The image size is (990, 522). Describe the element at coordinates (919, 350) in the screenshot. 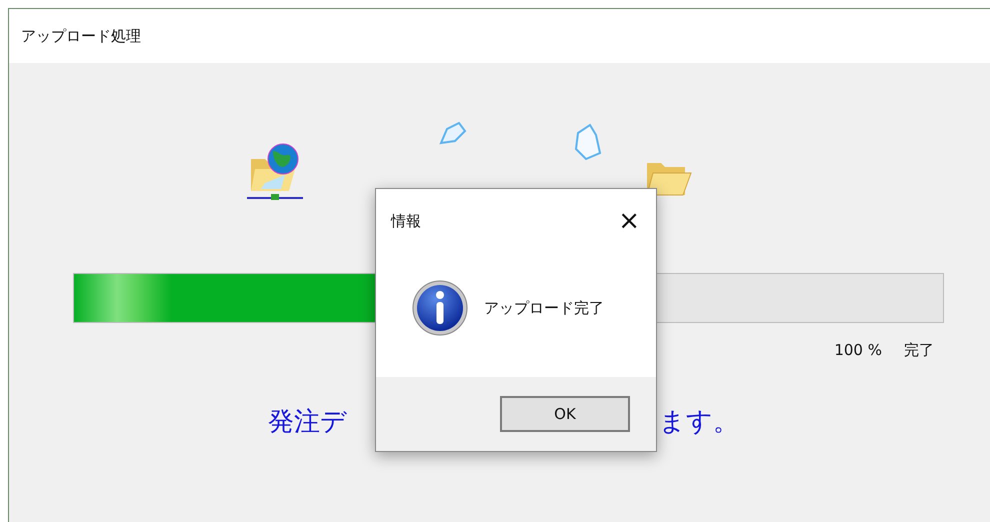

I see `status-label: 完了` at that location.